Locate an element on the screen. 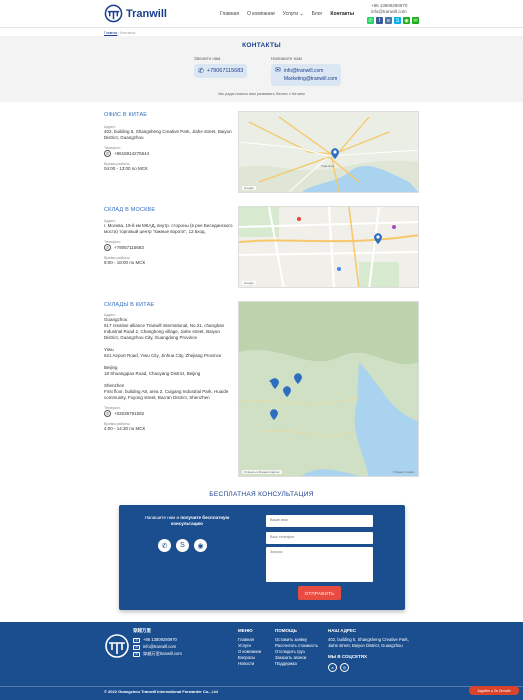 Image resolution: width=523 pixels, height=700 pixels. footer-address-title: НАШ АДРЕС is located at coordinates (342, 630).